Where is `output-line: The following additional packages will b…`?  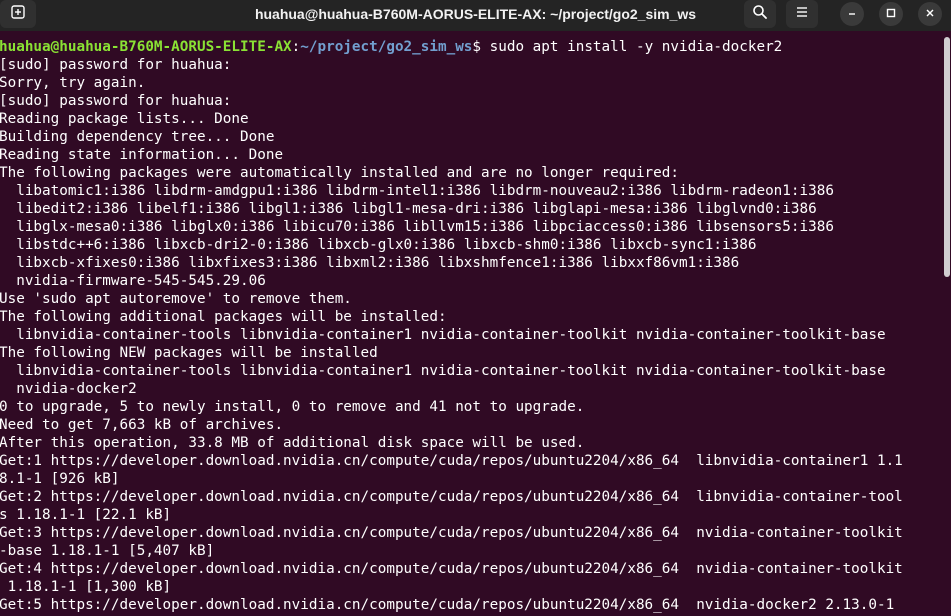 output-line: The following additional packages will b… is located at coordinates (223, 317).